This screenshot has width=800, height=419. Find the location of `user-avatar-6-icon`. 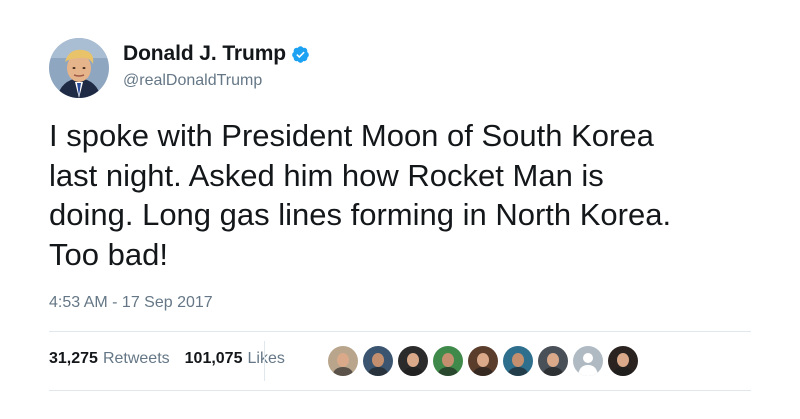

user-avatar-6-icon is located at coordinates (518, 361).